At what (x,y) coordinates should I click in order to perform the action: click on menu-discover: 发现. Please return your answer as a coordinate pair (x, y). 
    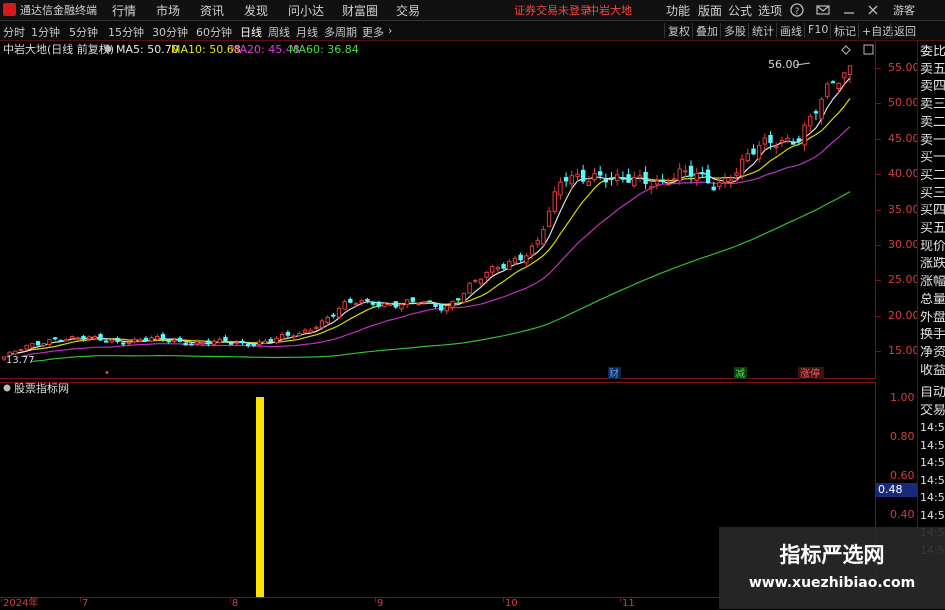
    Looking at the image, I should click on (256, 10).